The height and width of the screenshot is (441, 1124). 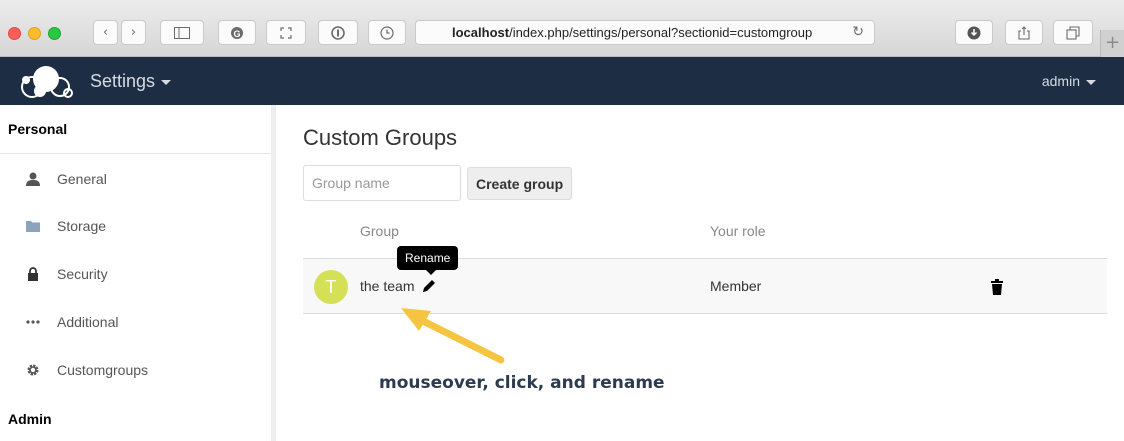 I want to click on sidebar-item-label: Storage, so click(x=82, y=226).